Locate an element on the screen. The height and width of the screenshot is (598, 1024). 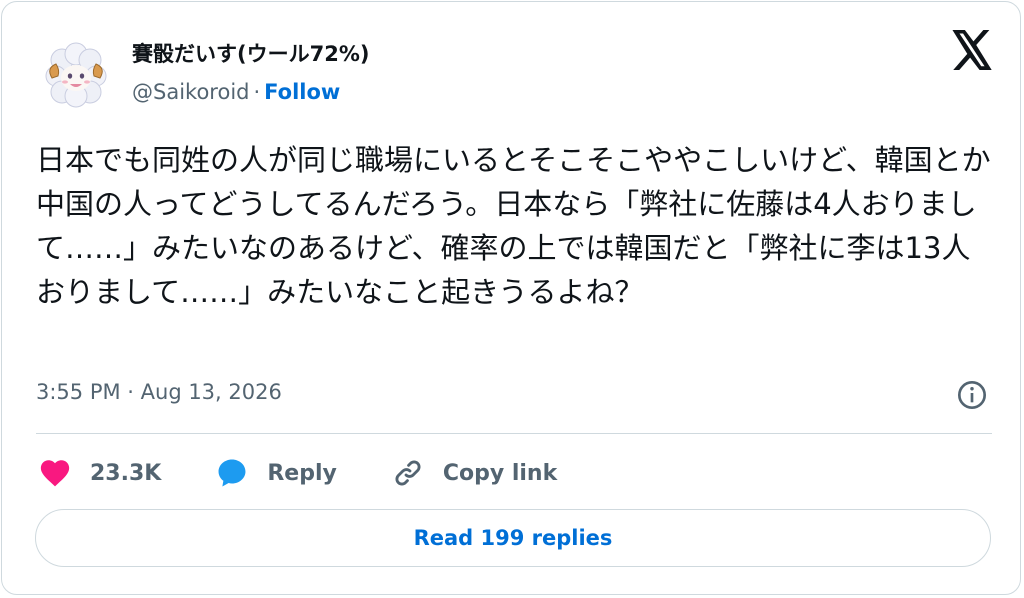
heart-icon is located at coordinates (55, 473).